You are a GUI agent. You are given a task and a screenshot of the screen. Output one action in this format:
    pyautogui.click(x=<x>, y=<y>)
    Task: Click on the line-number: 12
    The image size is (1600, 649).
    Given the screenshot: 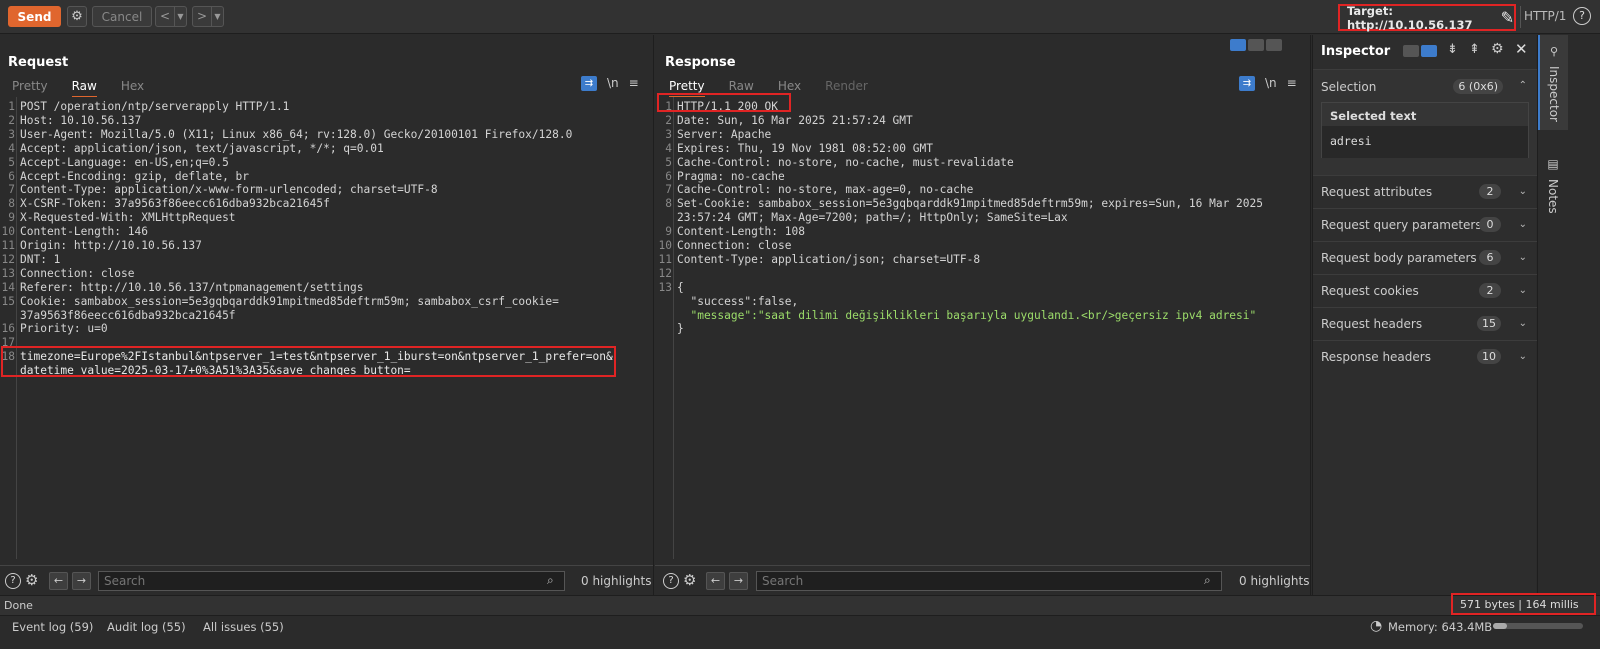 What is the action you would take?
    pyautogui.click(x=665, y=273)
    